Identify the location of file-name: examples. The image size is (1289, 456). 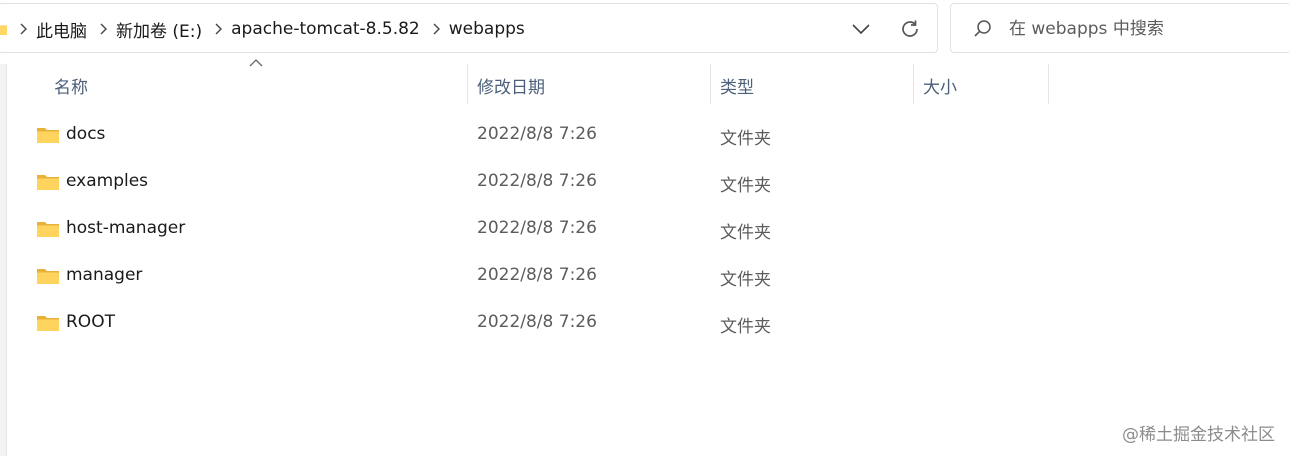
(107, 181).